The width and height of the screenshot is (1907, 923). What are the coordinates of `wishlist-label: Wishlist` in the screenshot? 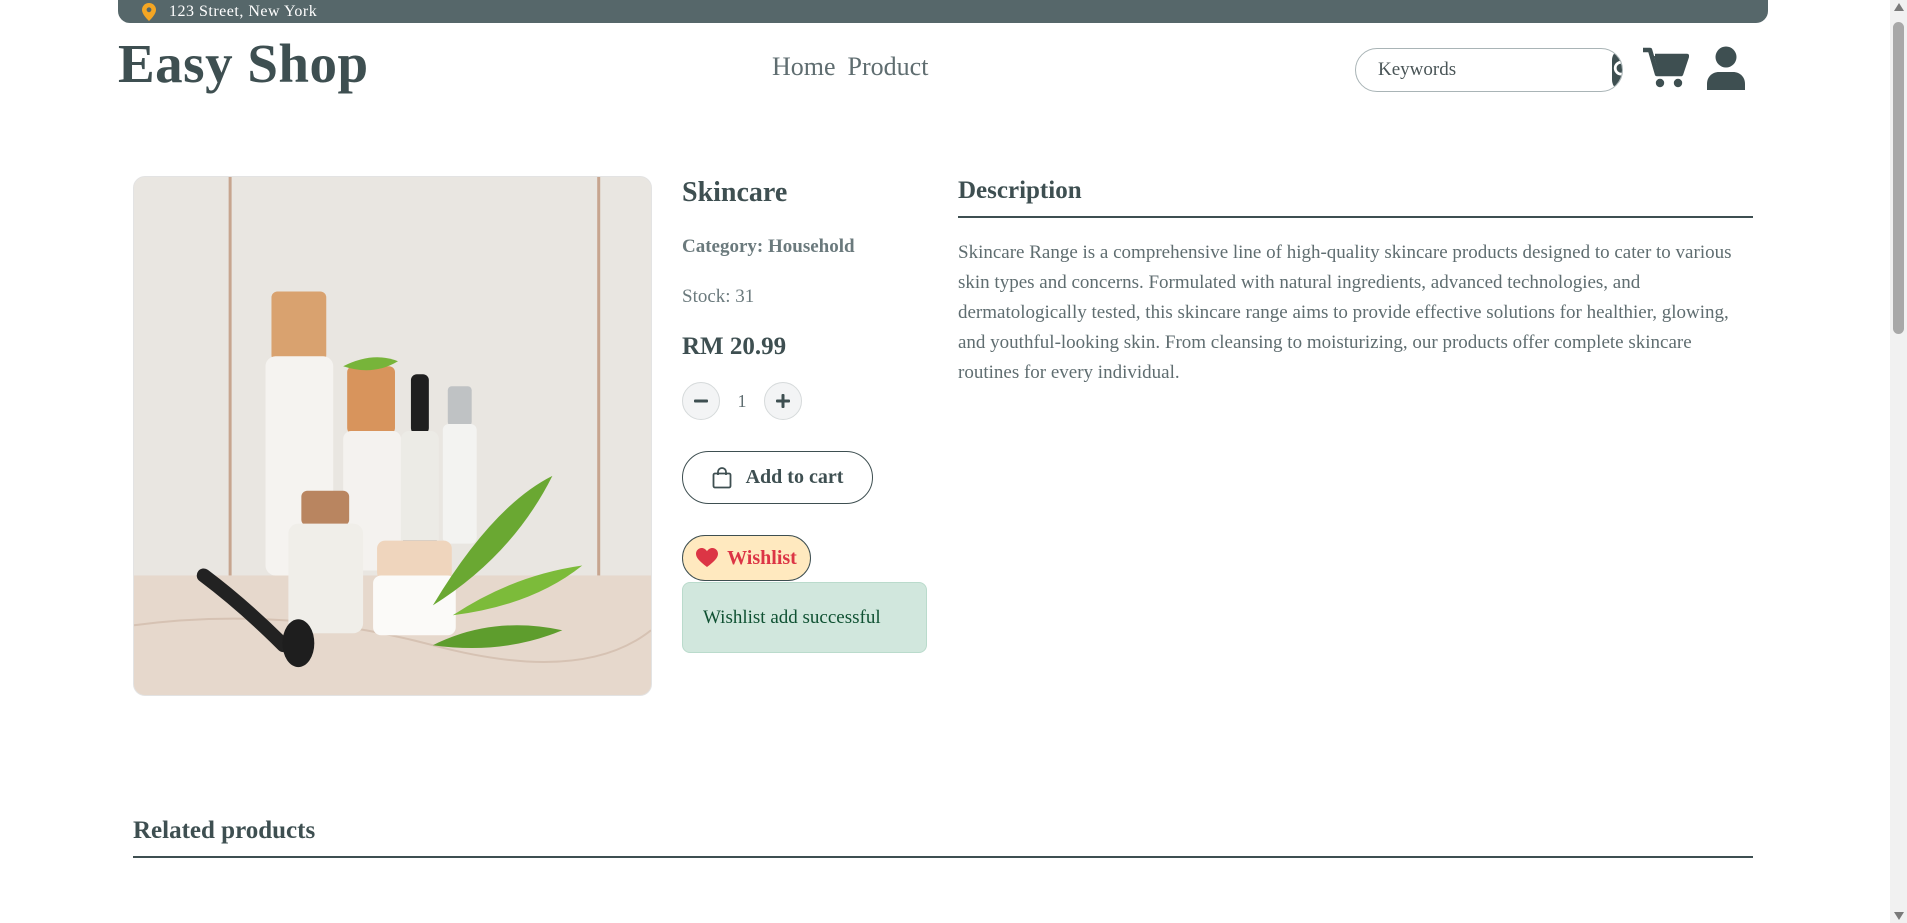 It's located at (762, 557).